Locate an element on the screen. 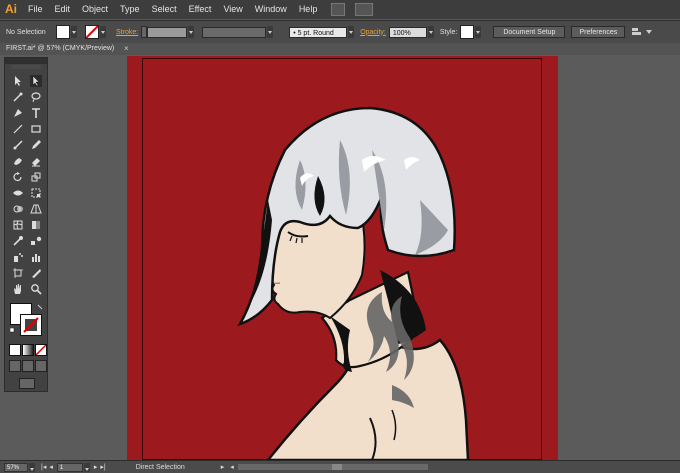 The image size is (680, 473). paintbrush-tool-icon is located at coordinates (18, 145).